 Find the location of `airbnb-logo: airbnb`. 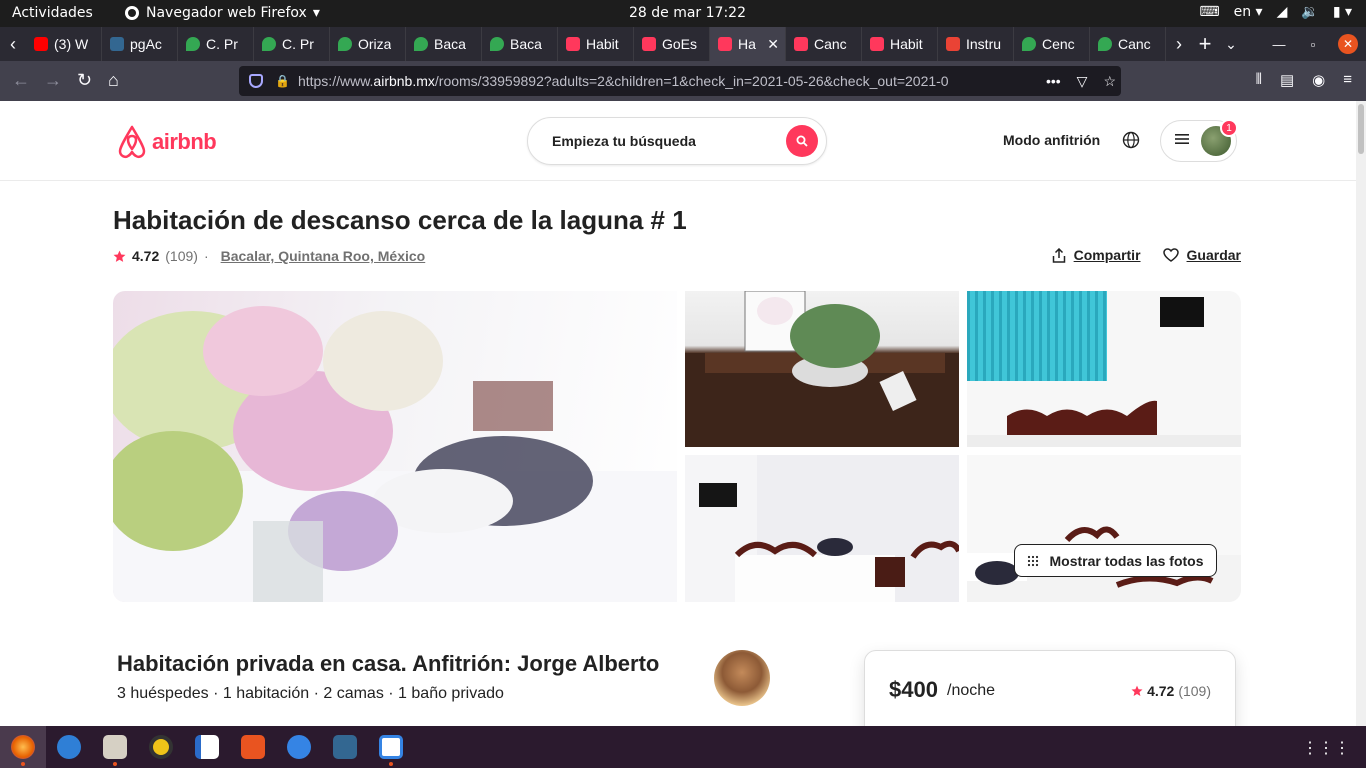

airbnb-logo: airbnb is located at coordinates (166, 142).